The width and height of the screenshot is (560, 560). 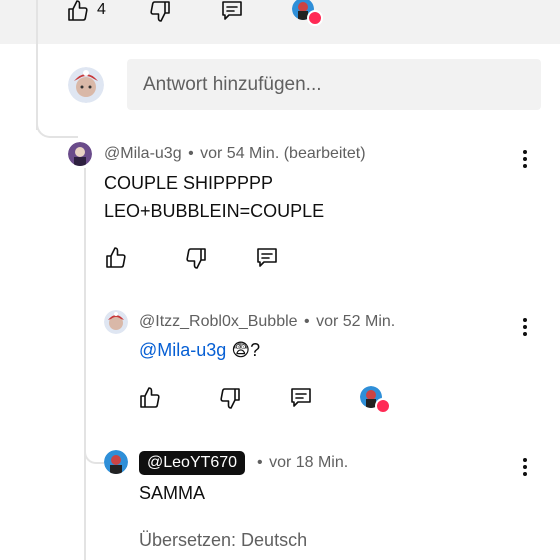 I want to click on comment-meta: @Mila-u3g • vor 54 Min. (bearbeitet), so click(x=235, y=154).